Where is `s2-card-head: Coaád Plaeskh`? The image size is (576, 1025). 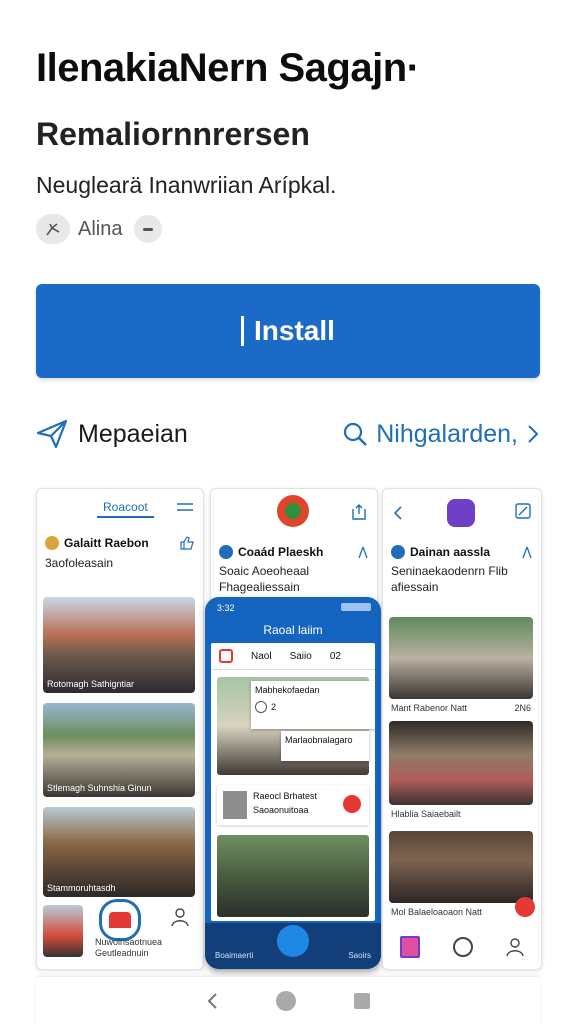 s2-card-head: Coaád Plaeskh is located at coordinates (294, 548).